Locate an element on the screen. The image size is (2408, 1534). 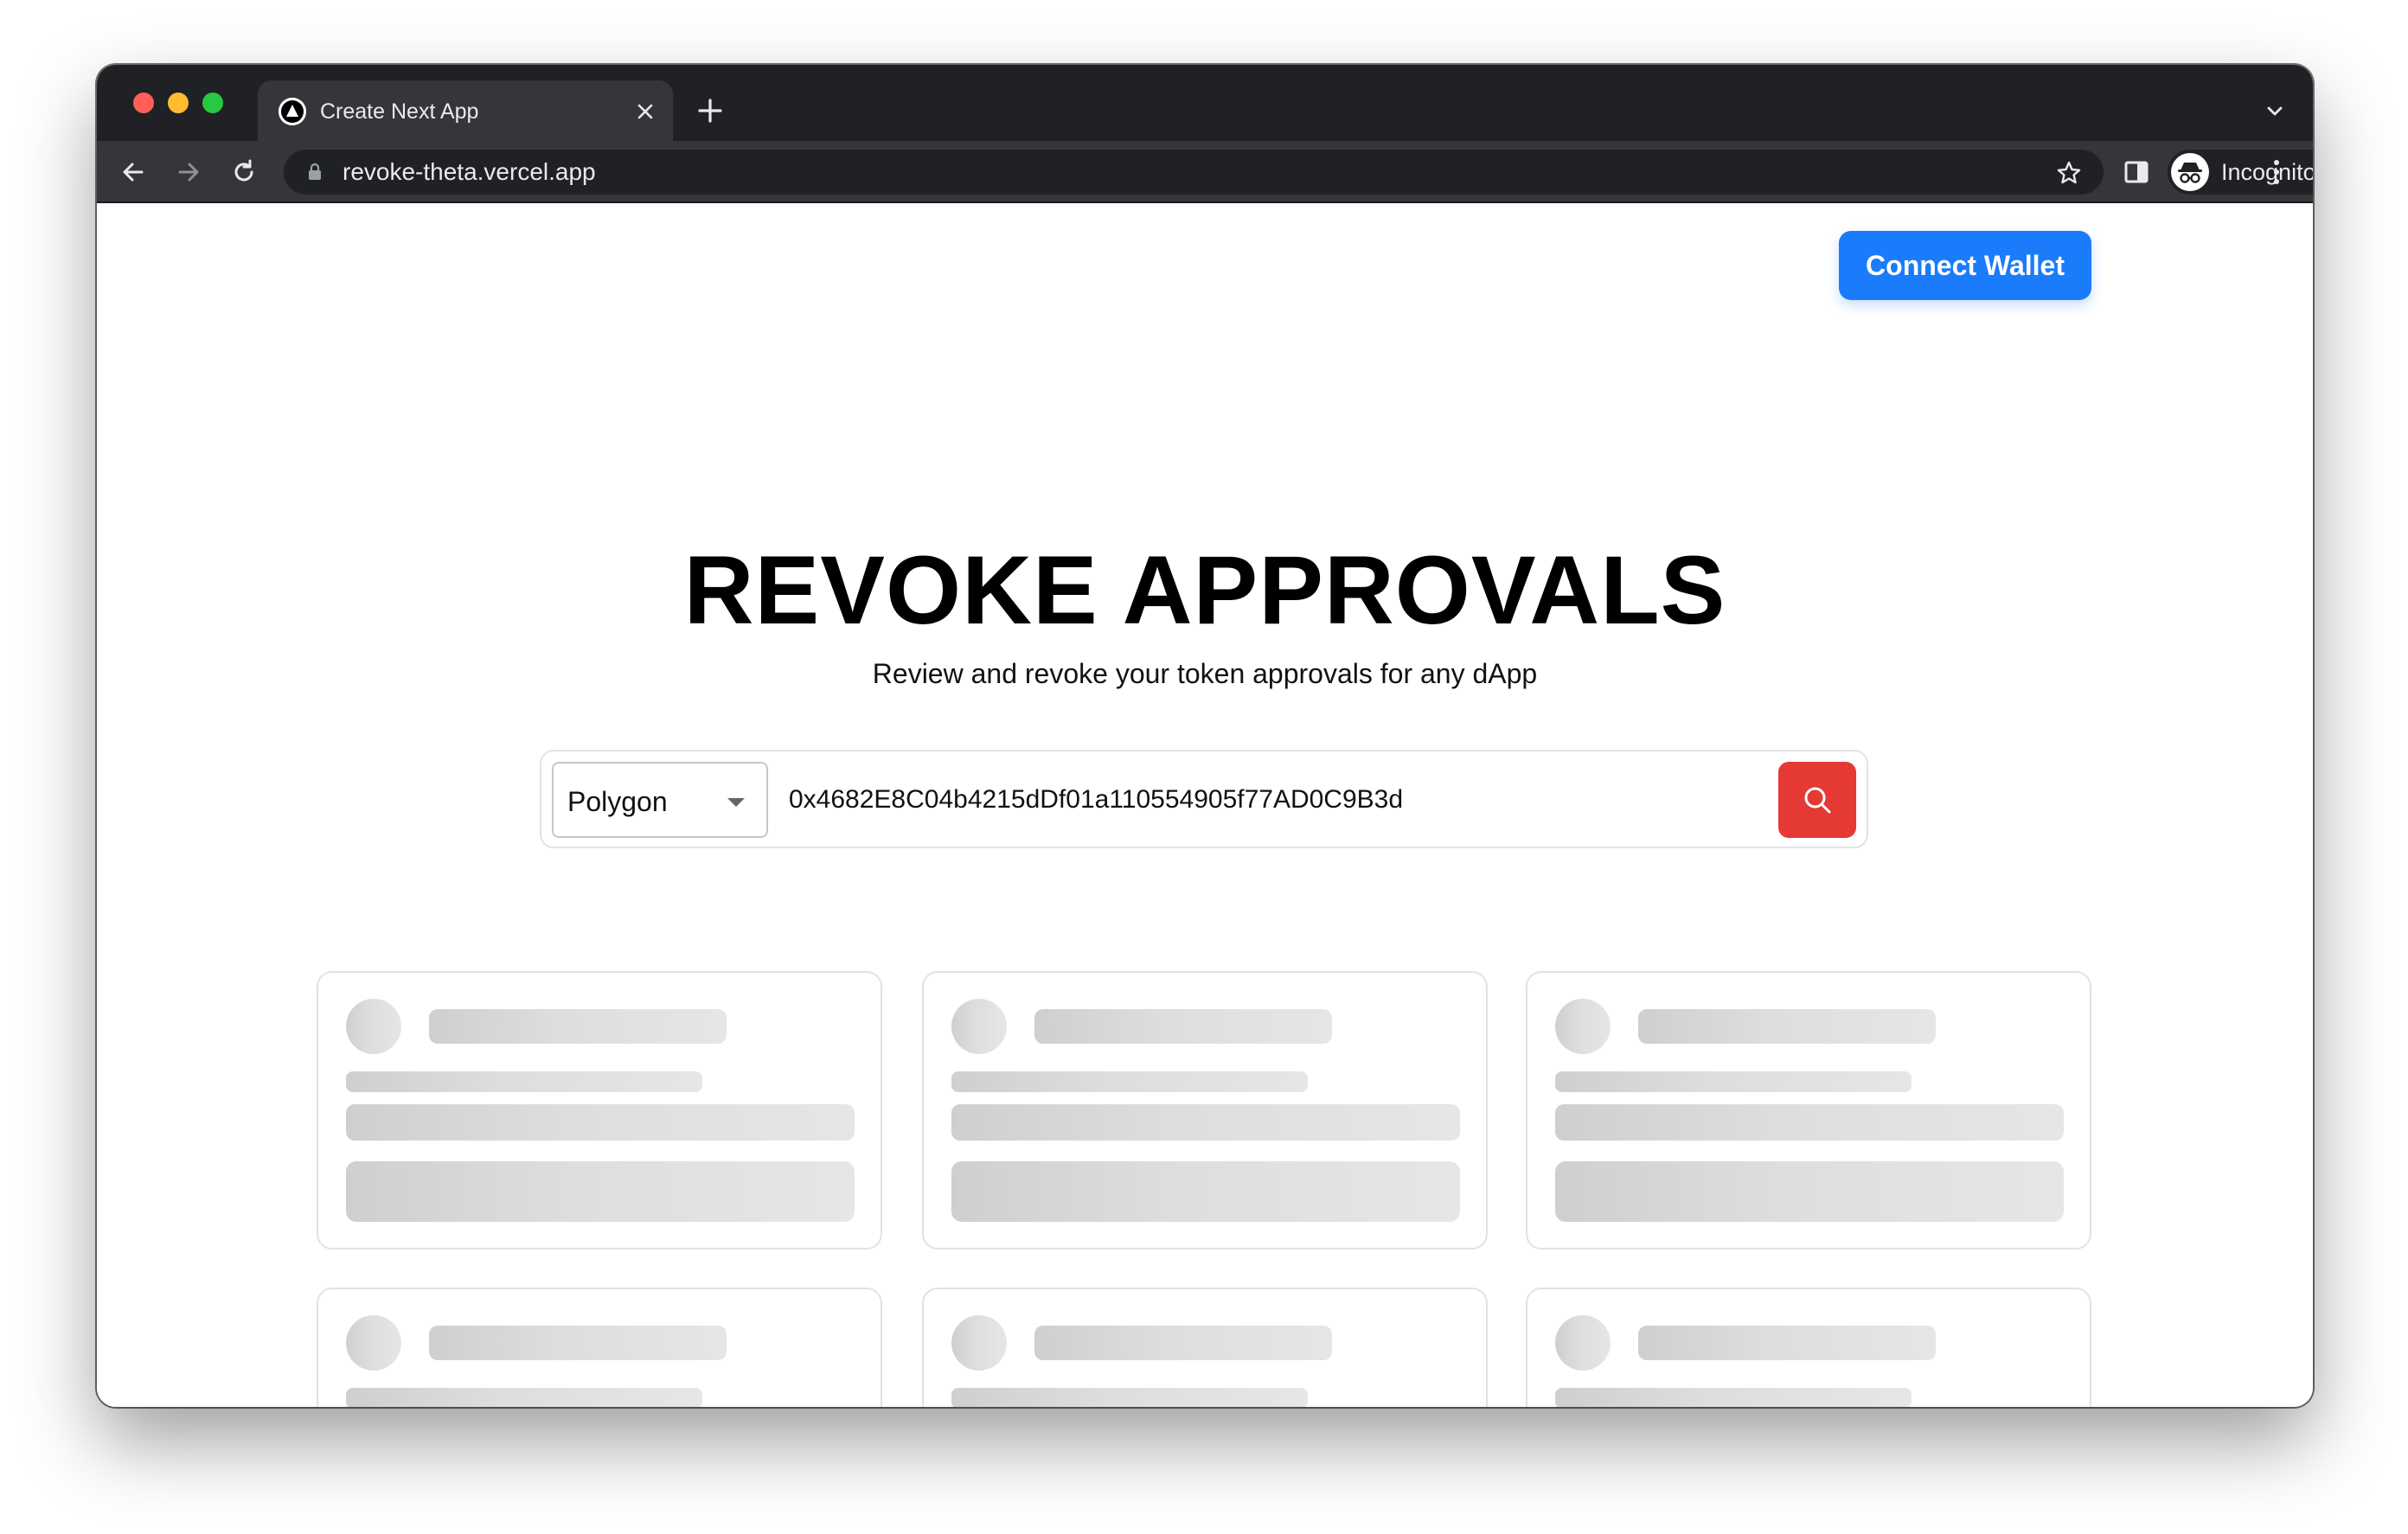
chevron-down-icon is located at coordinates (2275, 111).